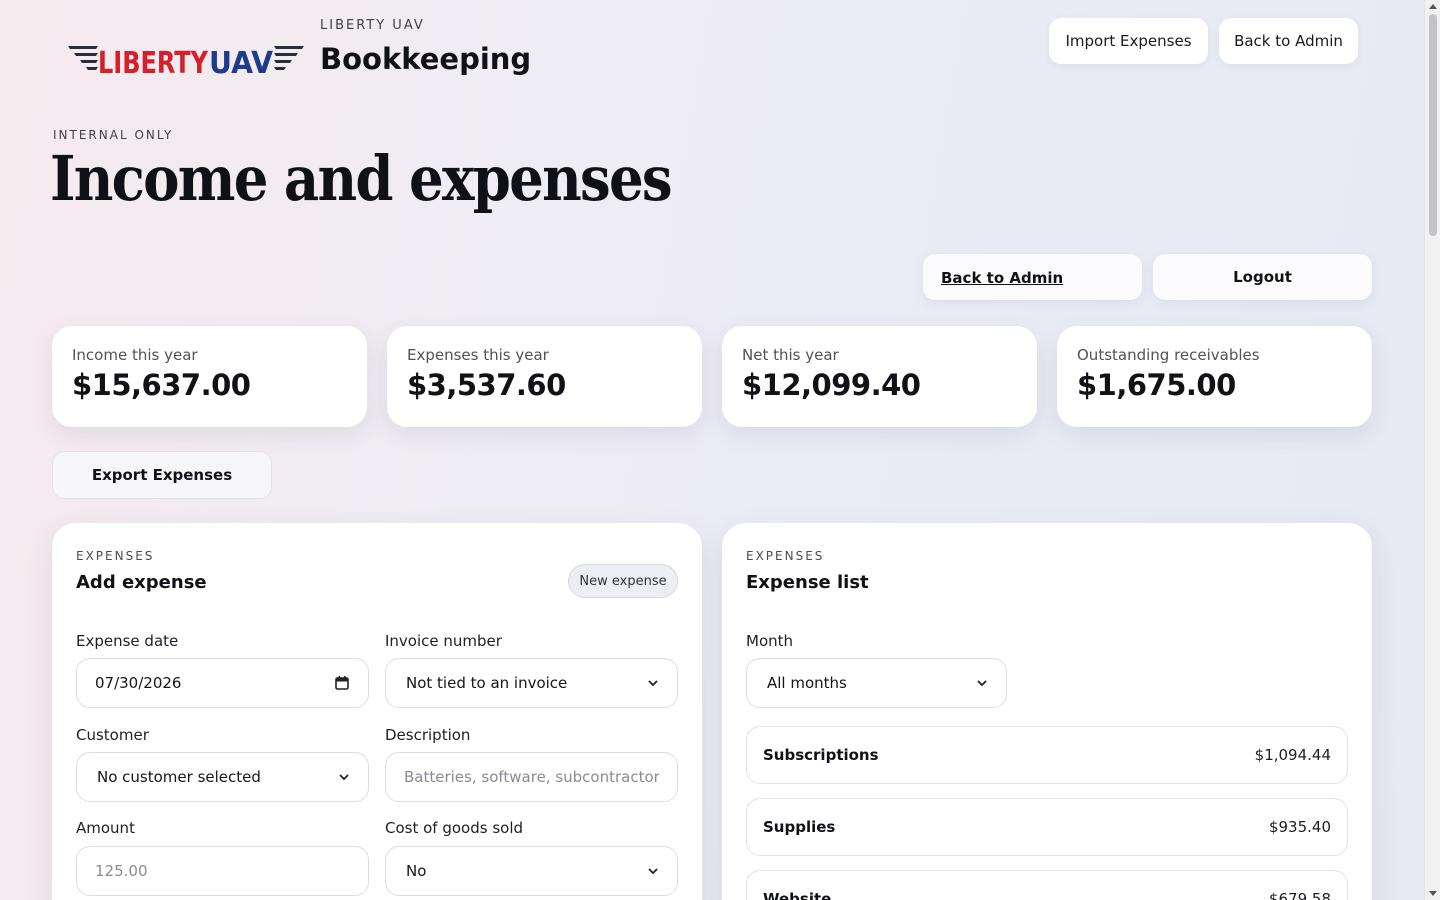  I want to click on category-amount: $679.58, so click(1299, 895).